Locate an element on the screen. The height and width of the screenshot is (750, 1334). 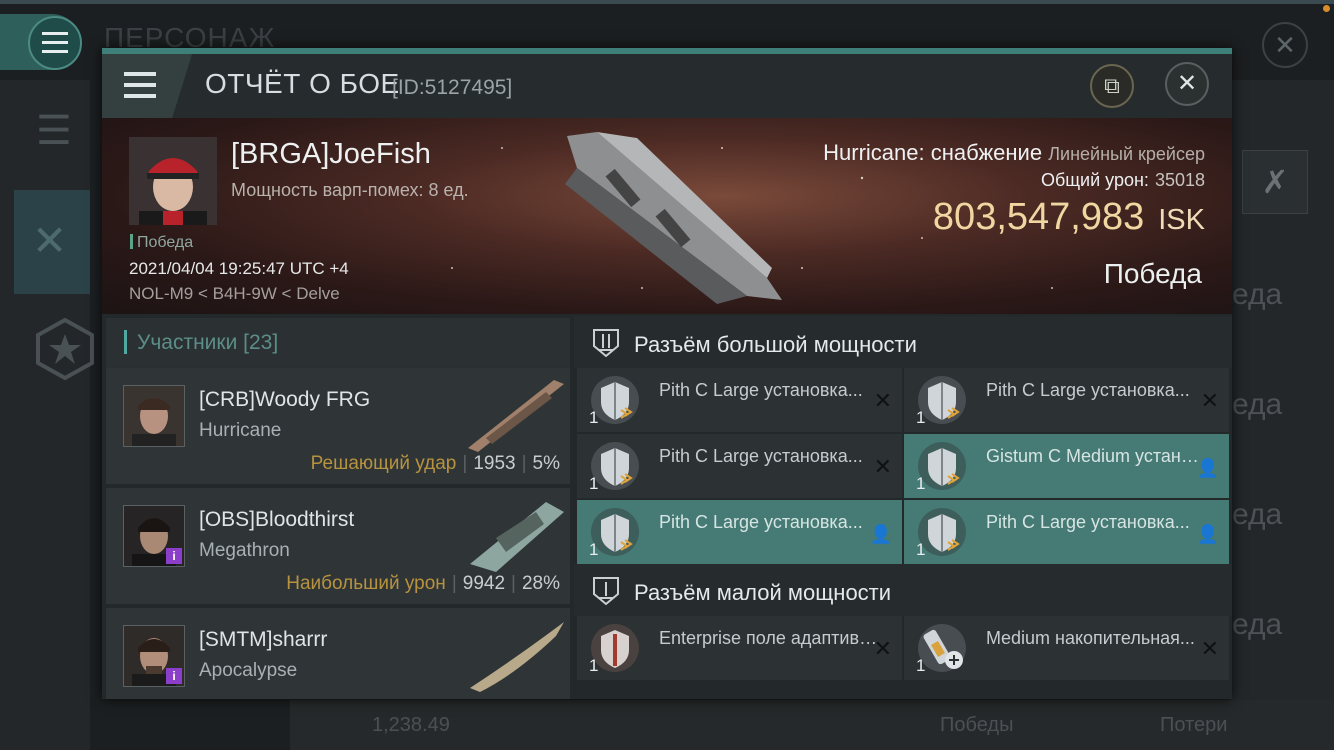
module-cell: 1 Enterprise поле адаптивно... ✕ is located at coordinates (739, 648).